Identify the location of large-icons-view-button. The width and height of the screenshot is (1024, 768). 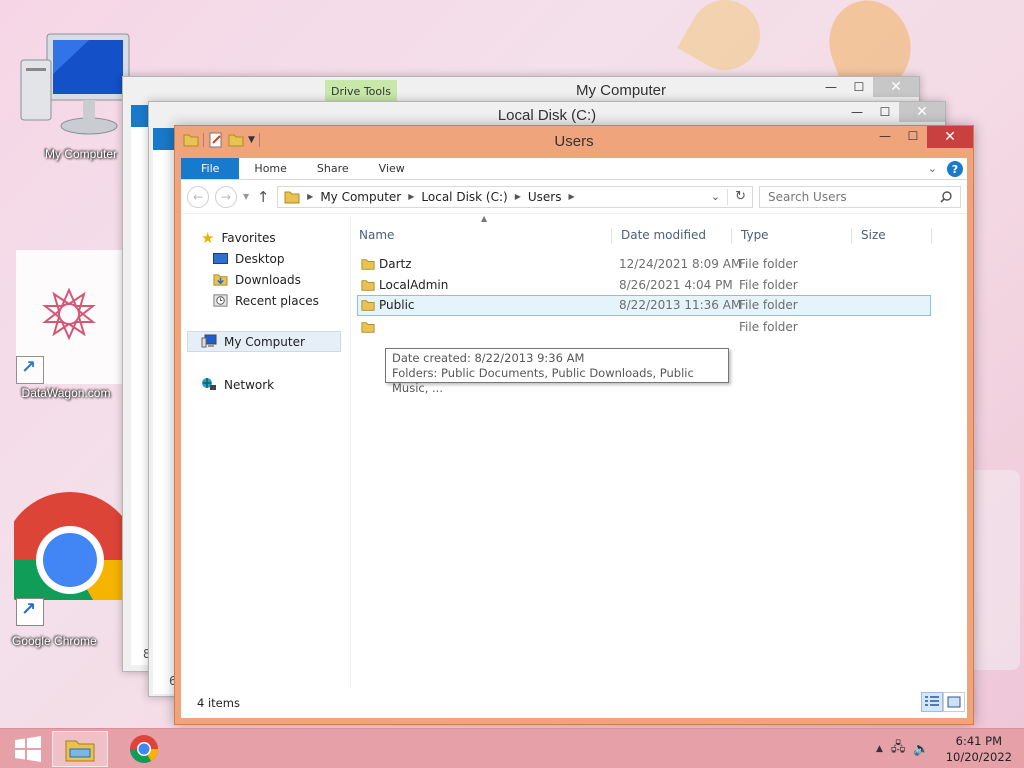
(954, 702).